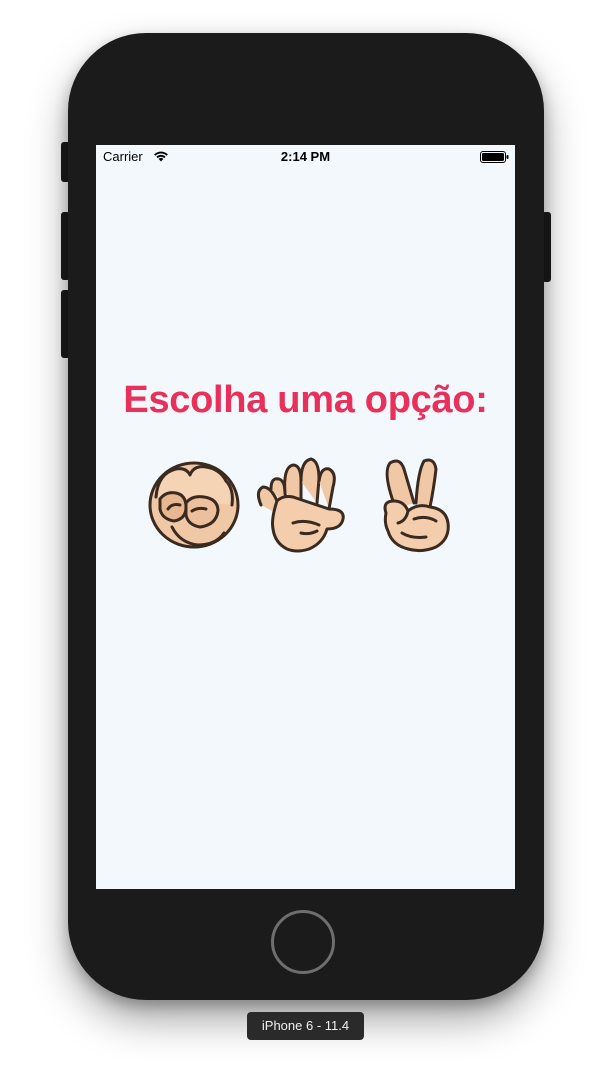 The height and width of the screenshot is (1082, 611). Describe the element at coordinates (305, 1026) in the screenshot. I see `device-label: iPhone 6 - 11.4` at that location.